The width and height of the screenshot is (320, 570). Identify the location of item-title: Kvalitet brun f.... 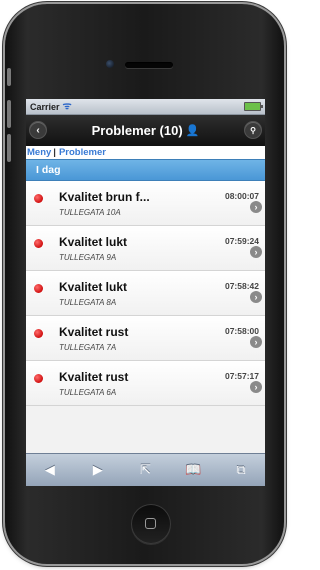
(104, 197).